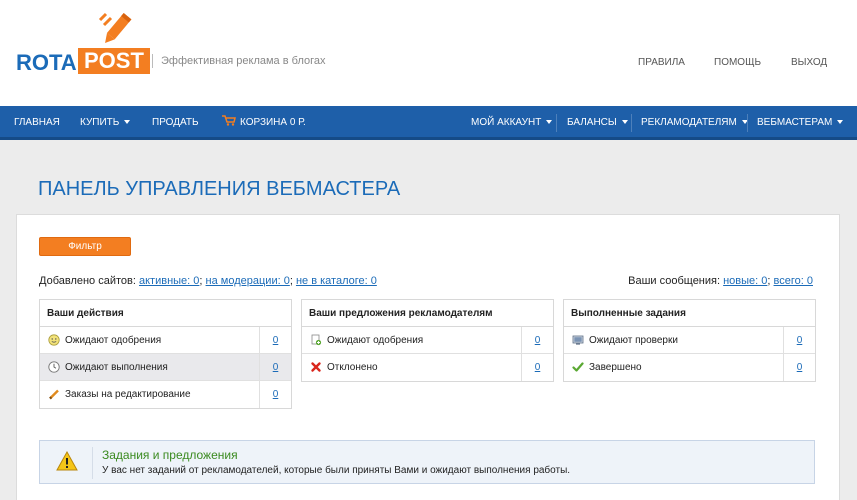 The image size is (857, 500). I want to click on nav-cart: КОРЗИНА 0 Р., so click(264, 123).